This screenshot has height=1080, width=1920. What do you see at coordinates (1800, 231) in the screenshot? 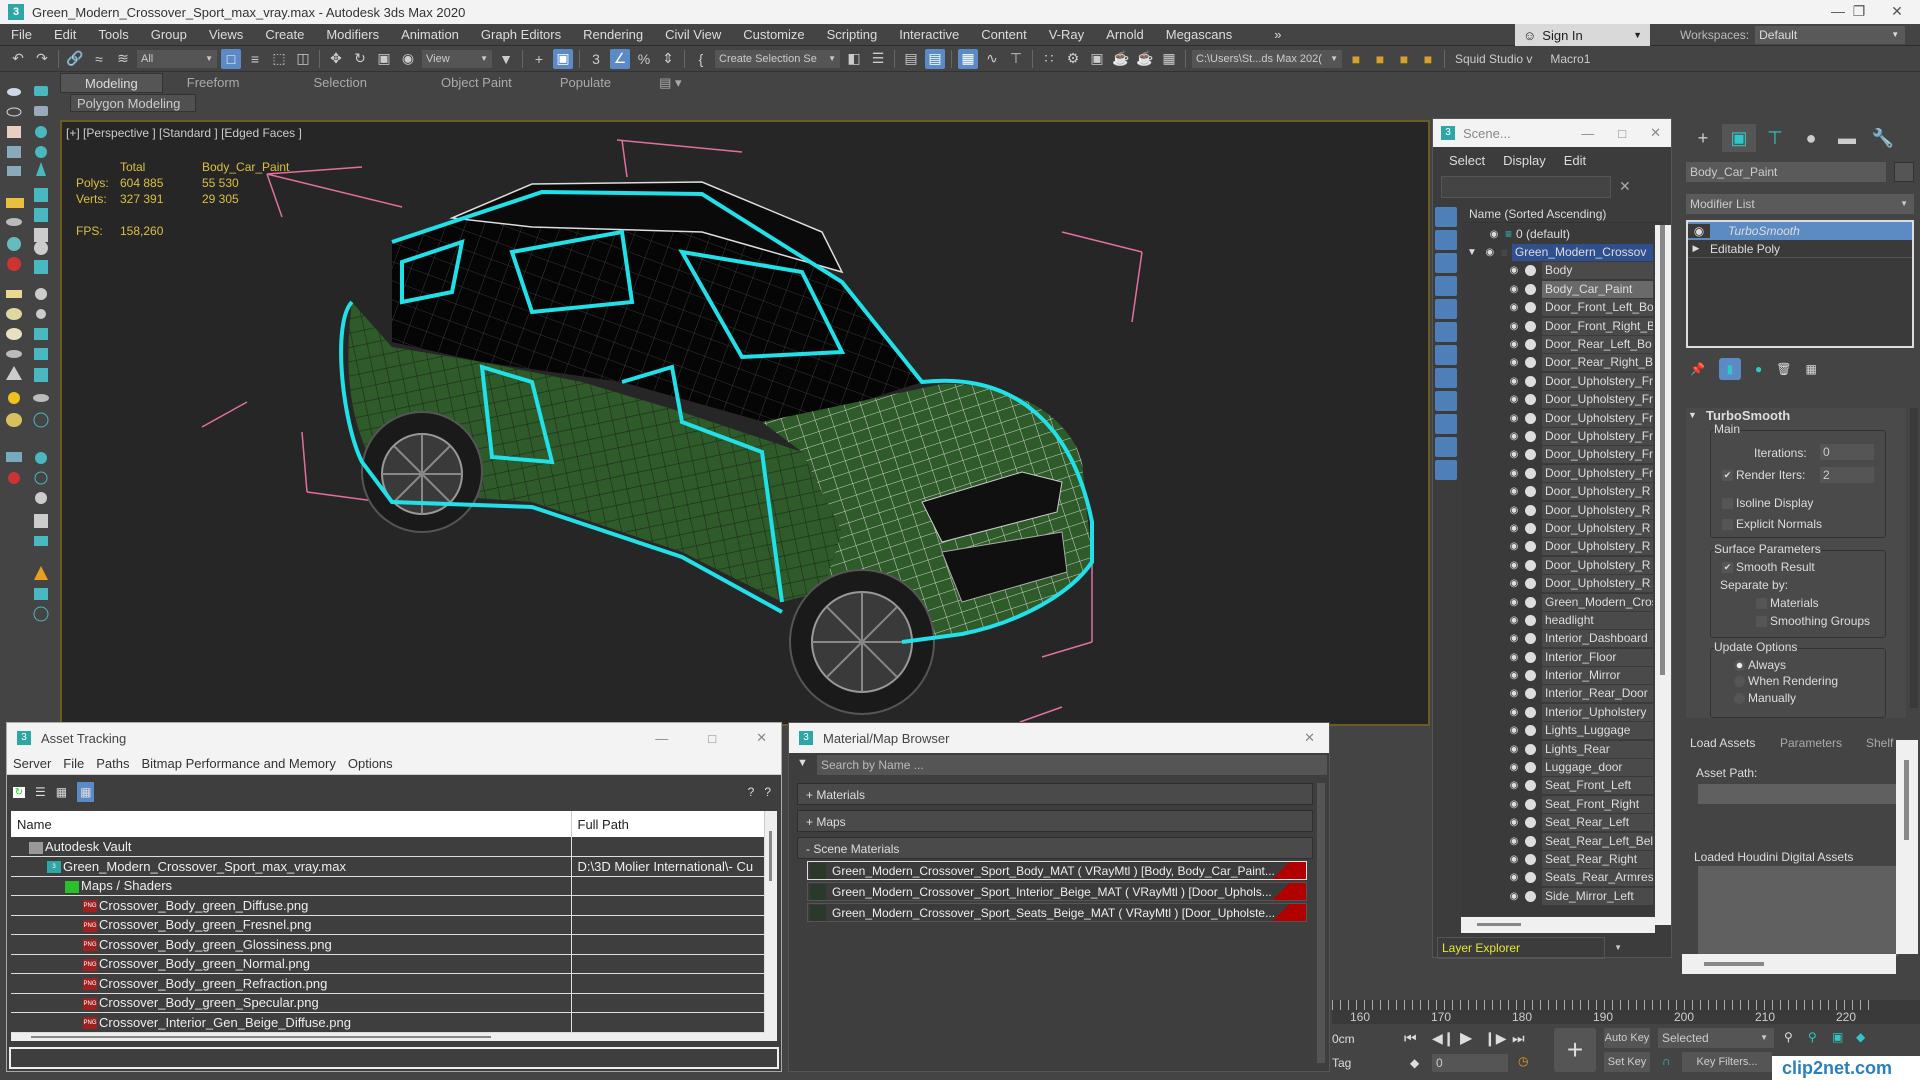
I see `stack-item-turbosmooth: ◉ TurboSmooth` at bounding box center [1800, 231].